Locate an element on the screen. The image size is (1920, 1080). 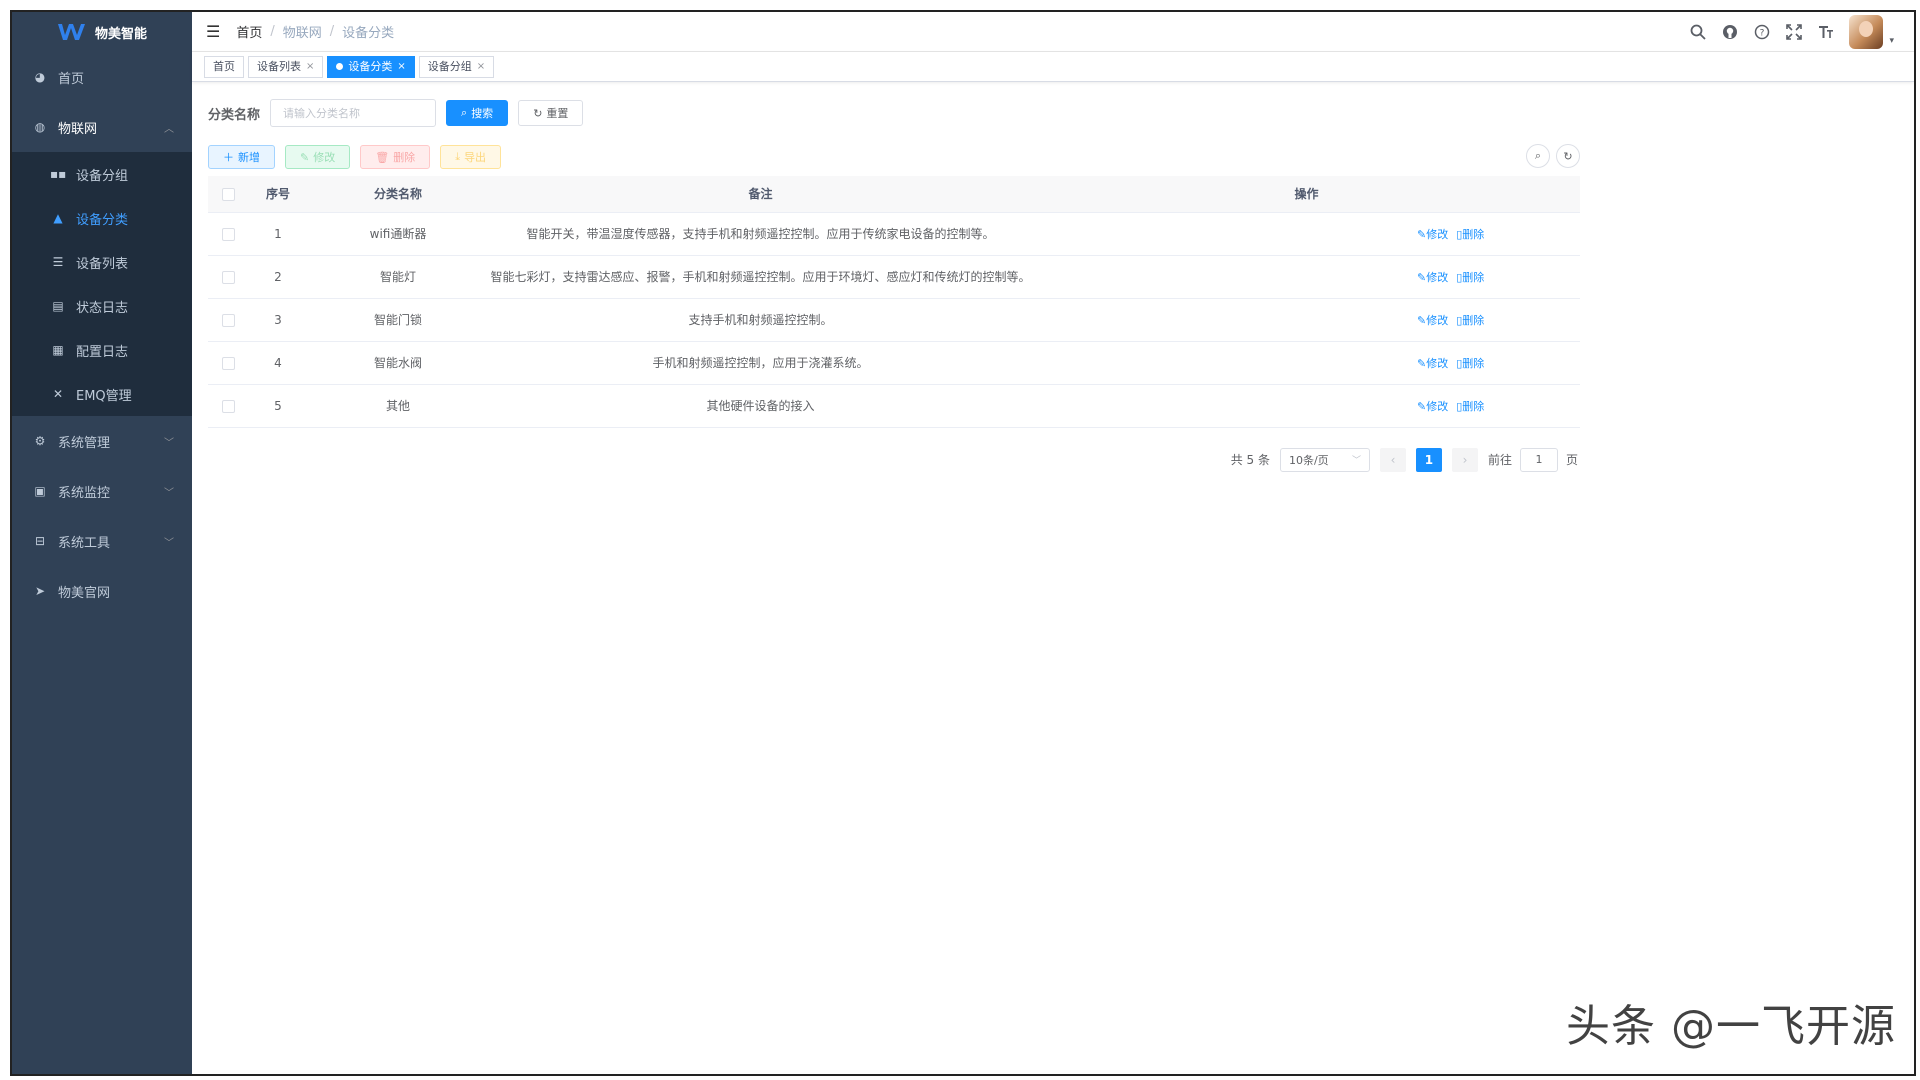
category-name-input is located at coordinates (353, 113).